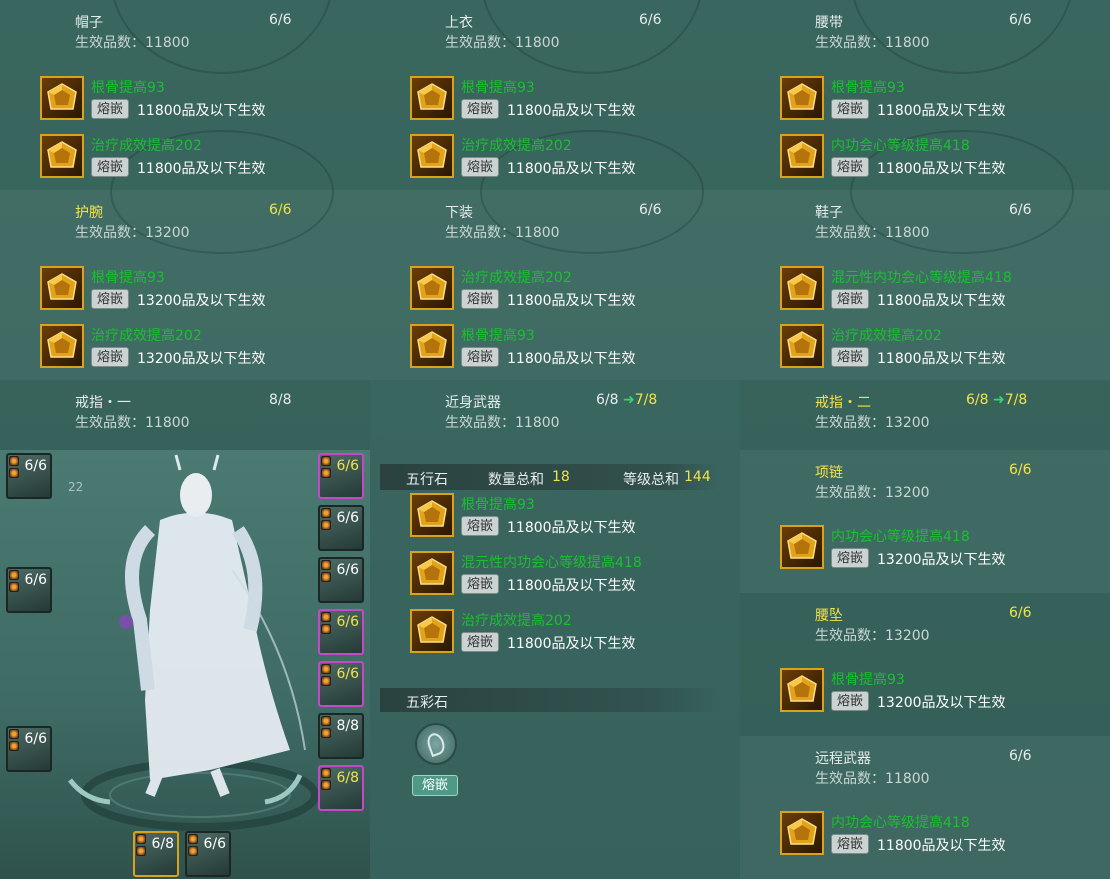 This screenshot has height=879, width=1110. I want to click on wuxing-qty-label: 数量总和, so click(516, 480).